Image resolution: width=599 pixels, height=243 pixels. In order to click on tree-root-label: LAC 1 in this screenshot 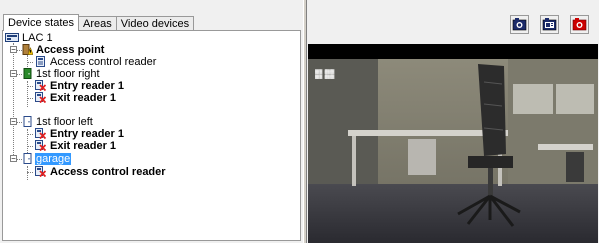, I will do `click(37, 38)`.